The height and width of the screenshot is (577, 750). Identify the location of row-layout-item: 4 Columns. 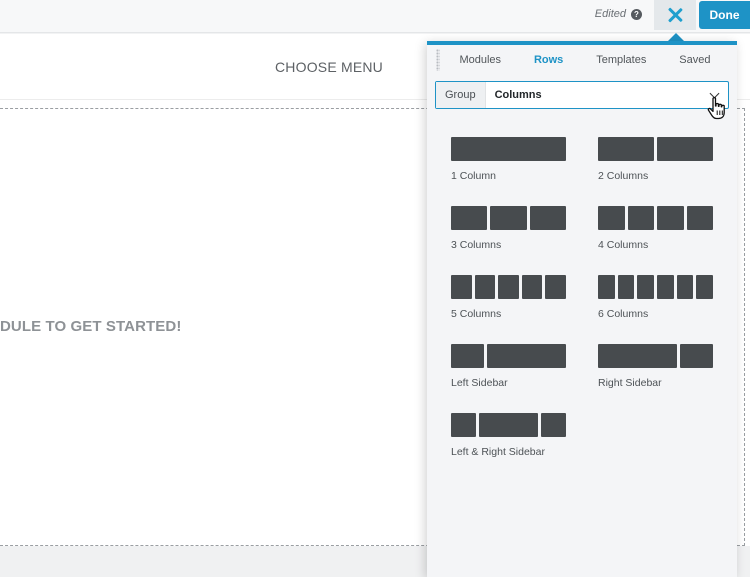
(656, 228).